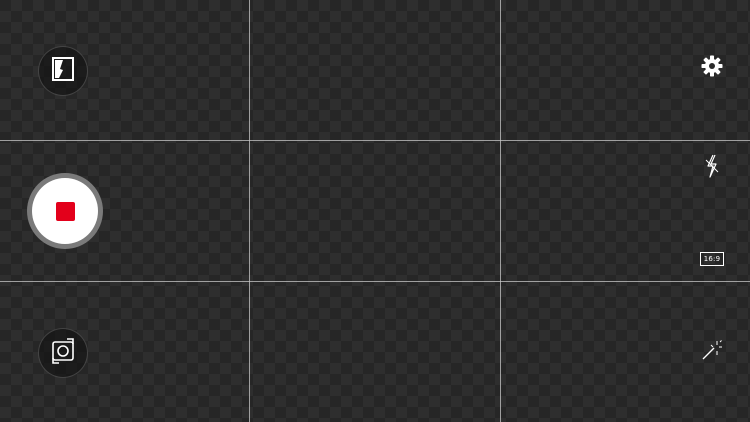  I want to click on gallery-icon, so click(63, 71).